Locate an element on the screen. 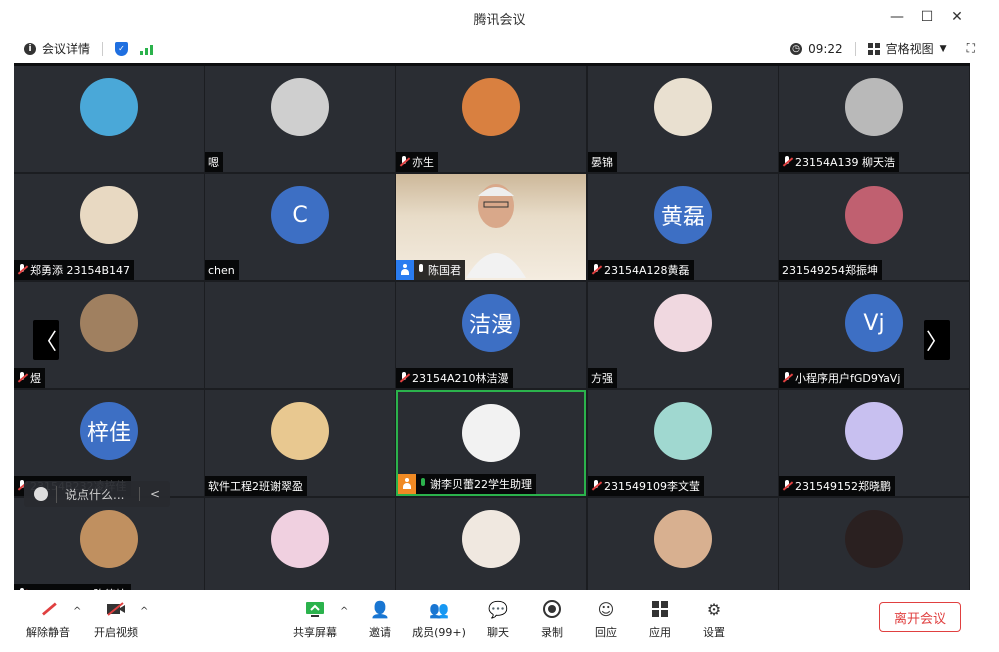 The height and width of the screenshot is (652, 999). participant-name-label: 郑勇添 23154B147 is located at coordinates (74, 270).